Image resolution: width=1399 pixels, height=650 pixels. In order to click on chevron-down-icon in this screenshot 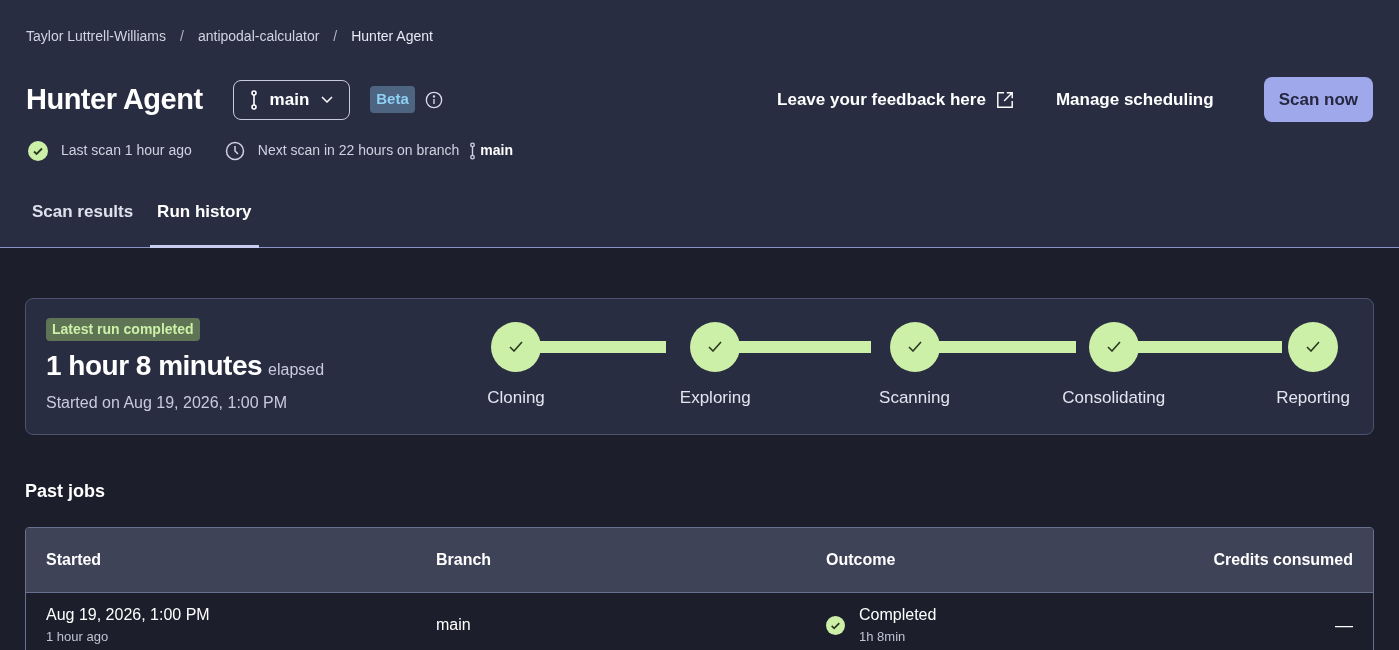, I will do `click(327, 99)`.